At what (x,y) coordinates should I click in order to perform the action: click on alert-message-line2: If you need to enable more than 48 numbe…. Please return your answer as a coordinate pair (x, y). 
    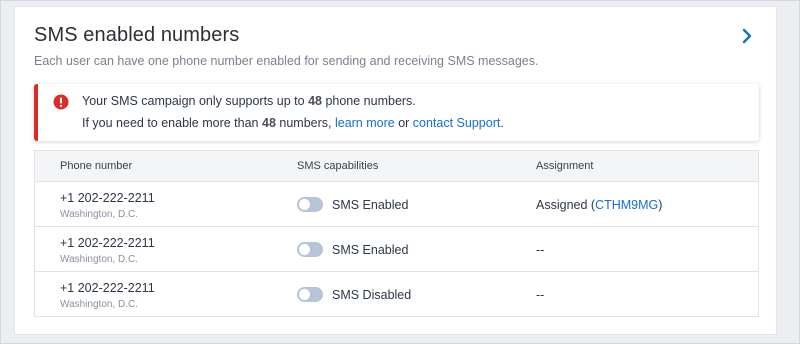
    Looking at the image, I should click on (293, 123).